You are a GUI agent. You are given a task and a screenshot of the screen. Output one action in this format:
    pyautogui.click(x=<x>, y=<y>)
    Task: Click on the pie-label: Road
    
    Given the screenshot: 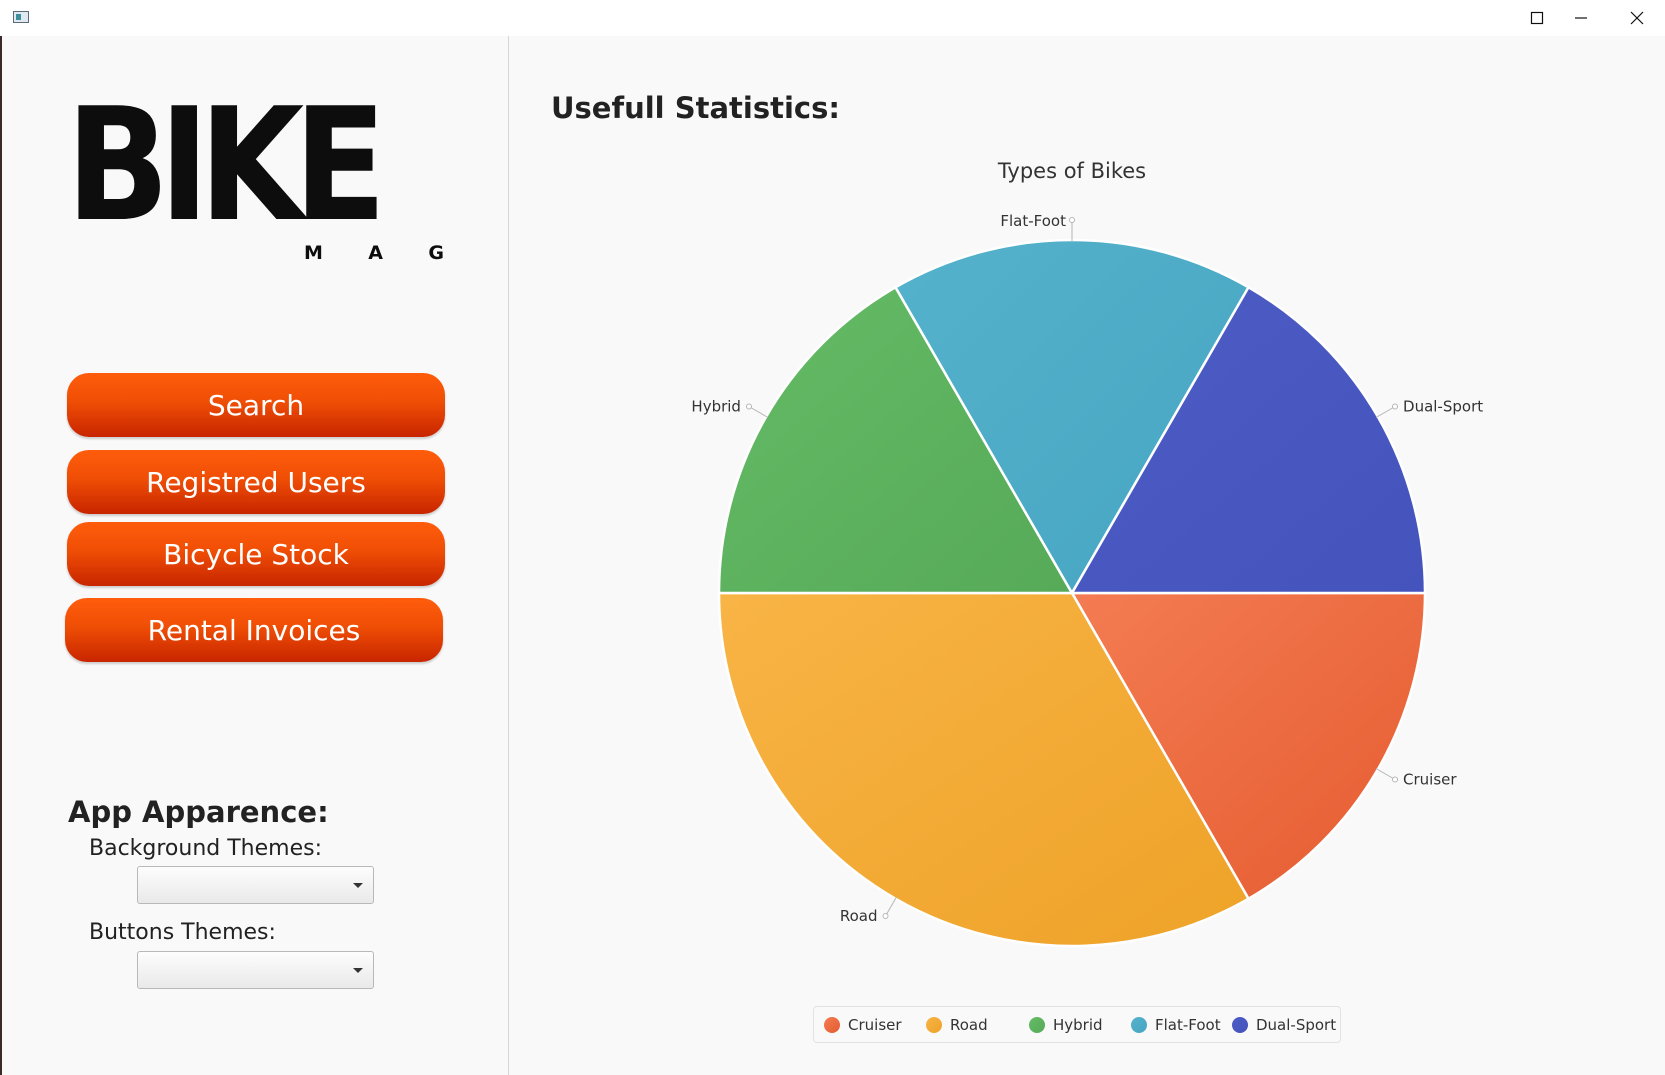 What is the action you would take?
    pyautogui.click(x=859, y=916)
    